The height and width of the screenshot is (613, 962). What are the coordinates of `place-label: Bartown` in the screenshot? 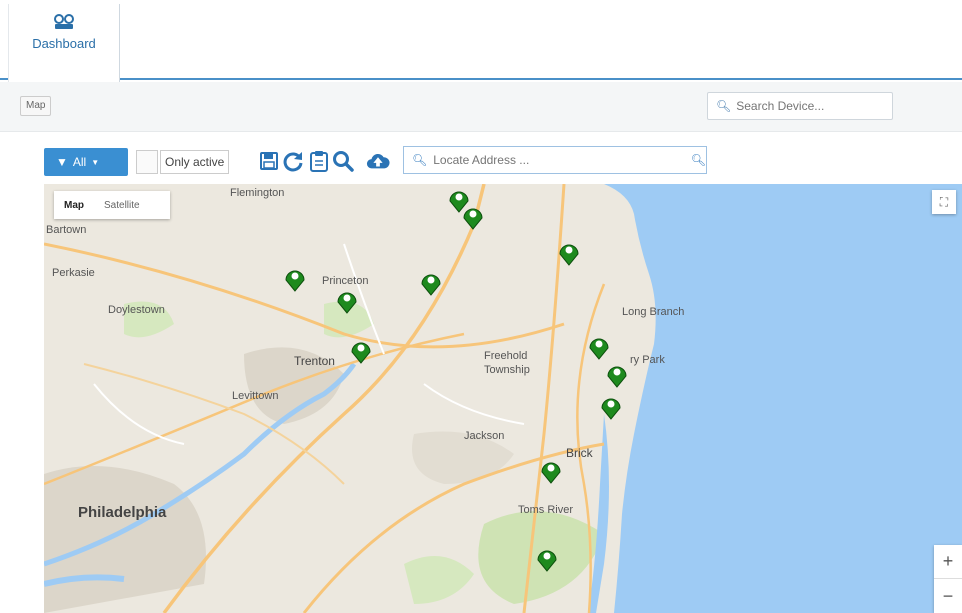 It's located at (66, 230).